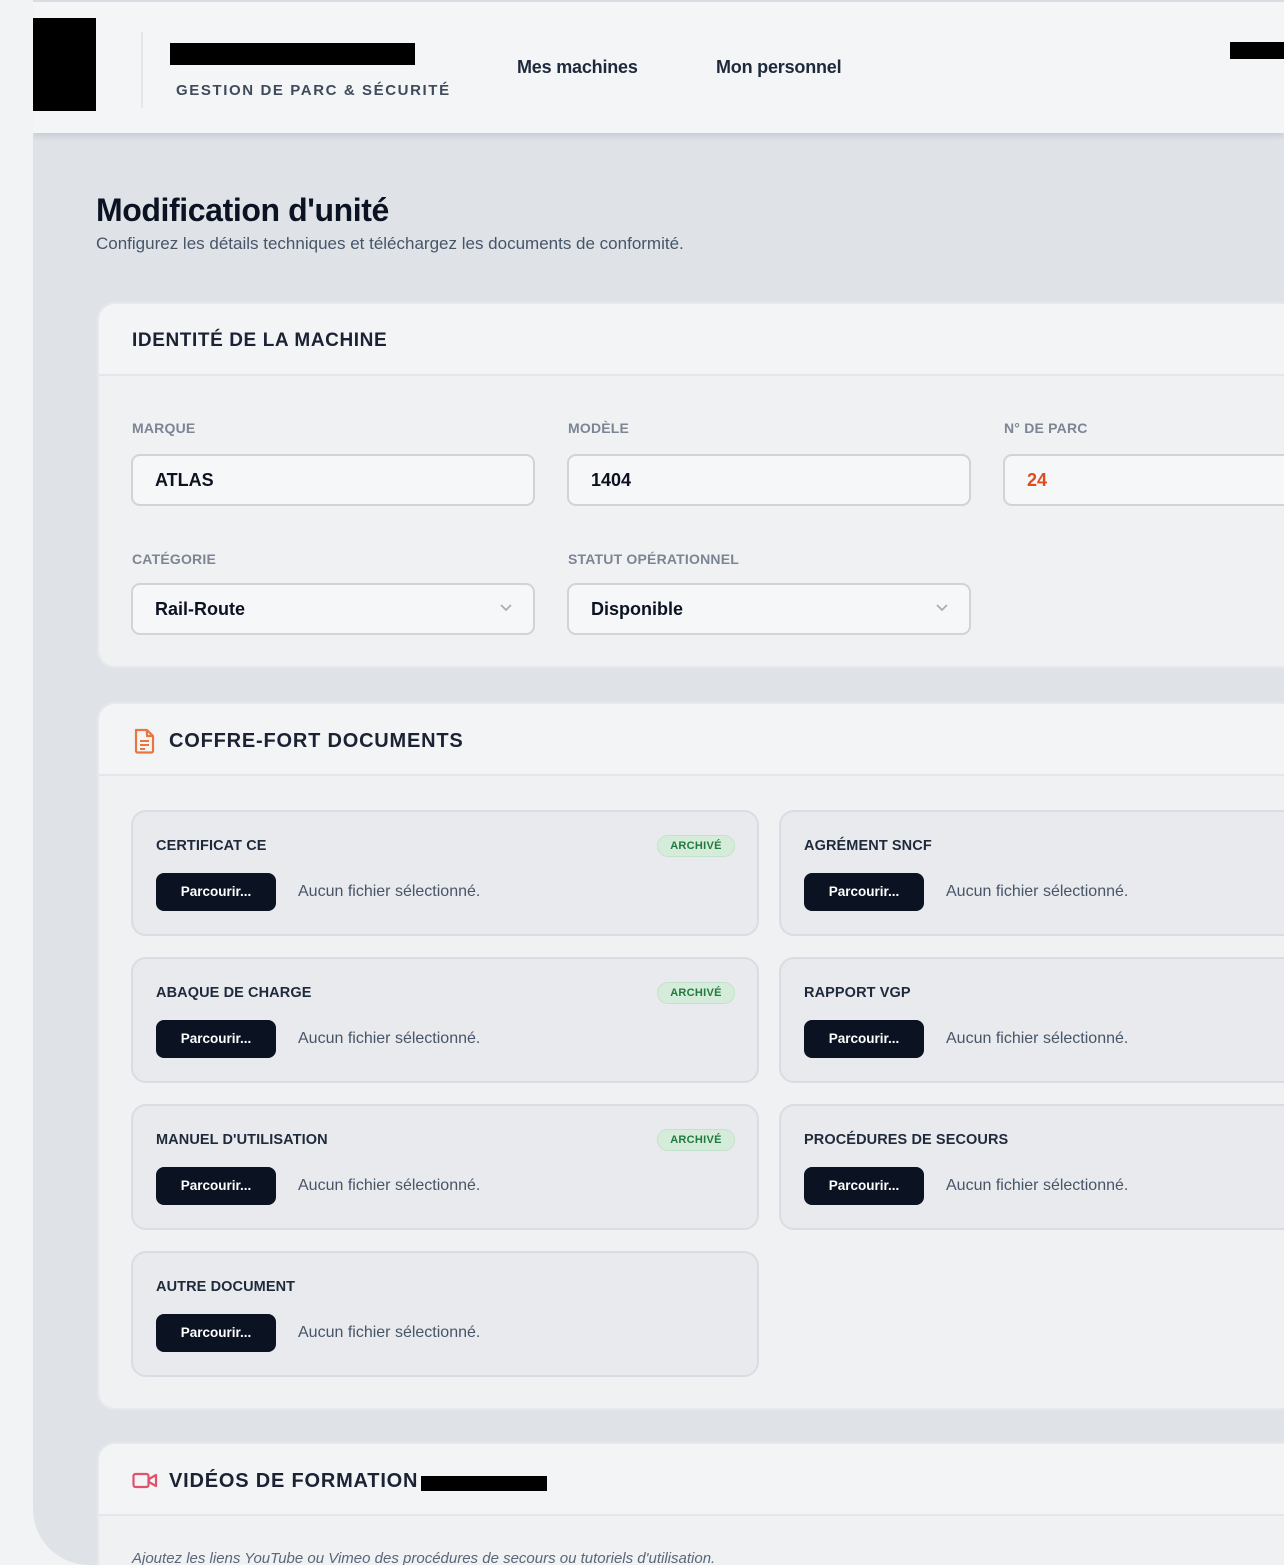 Image resolution: width=1284 pixels, height=1565 pixels. Describe the element at coordinates (654, 559) in the screenshot. I see `status-label: STATUT OPÉRATIONNEL` at that location.